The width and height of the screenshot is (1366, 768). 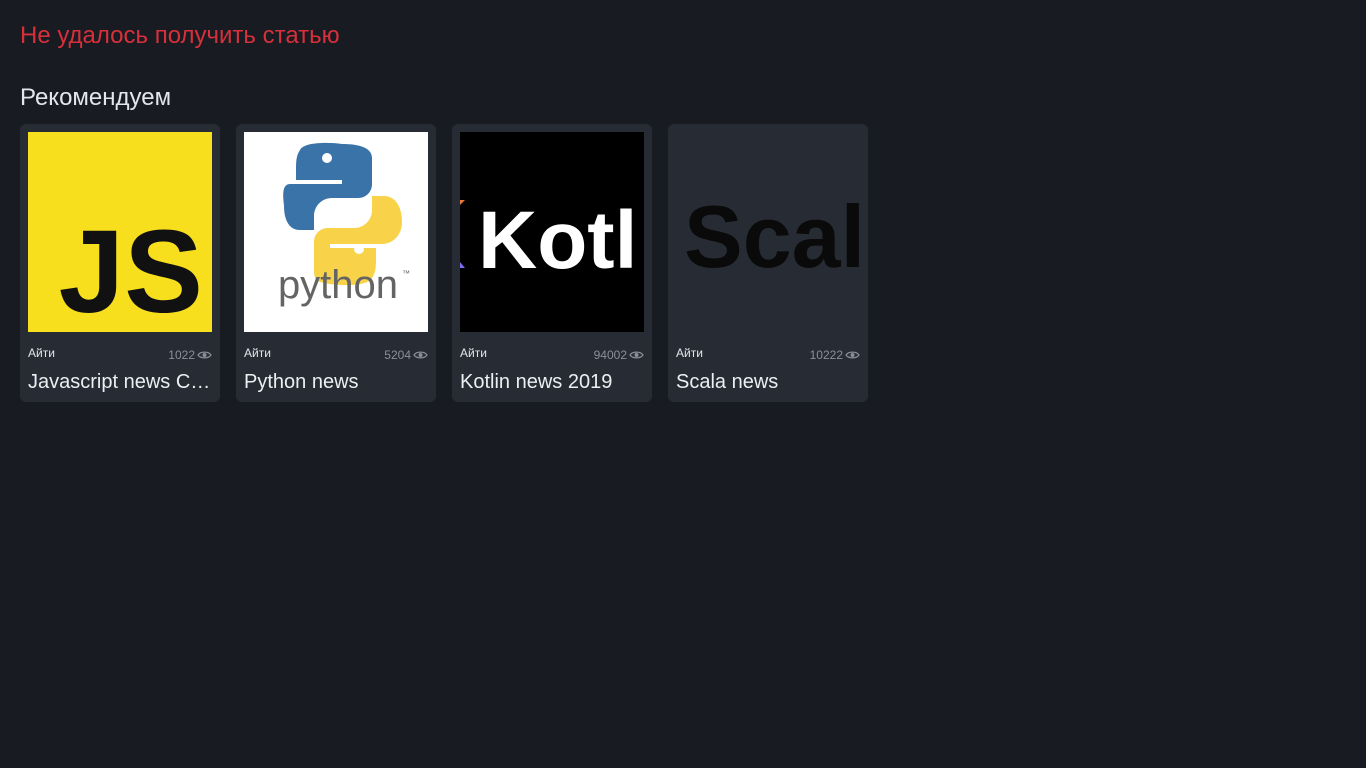 I want to click on article-card-javascript: JS Айти 1022 Javascript news СВЕЖИЕ, so click(x=120, y=263).